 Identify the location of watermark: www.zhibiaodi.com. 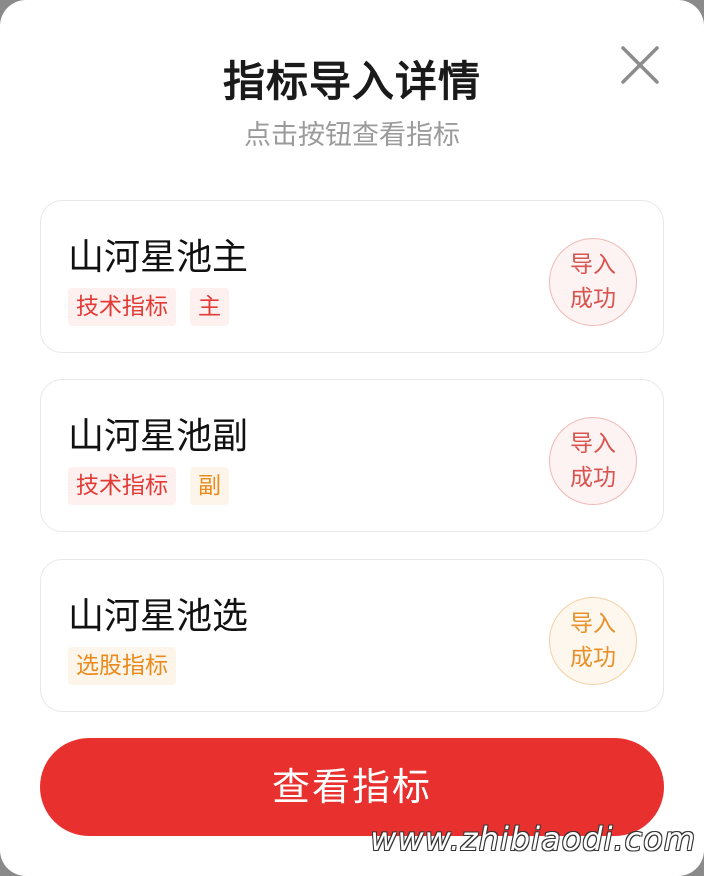
(533, 839).